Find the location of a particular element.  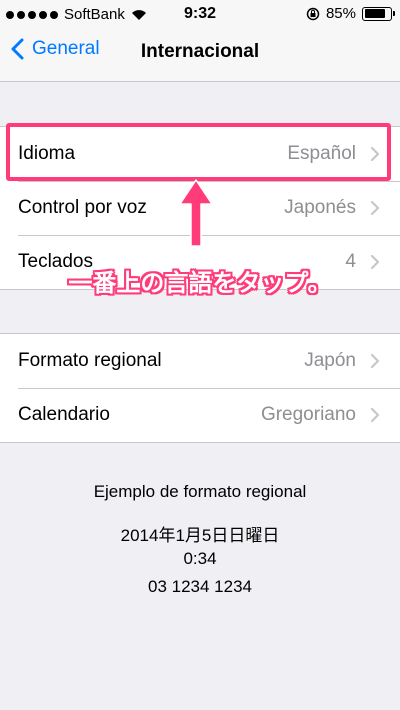

battery-percent: 85% is located at coordinates (340, 13).